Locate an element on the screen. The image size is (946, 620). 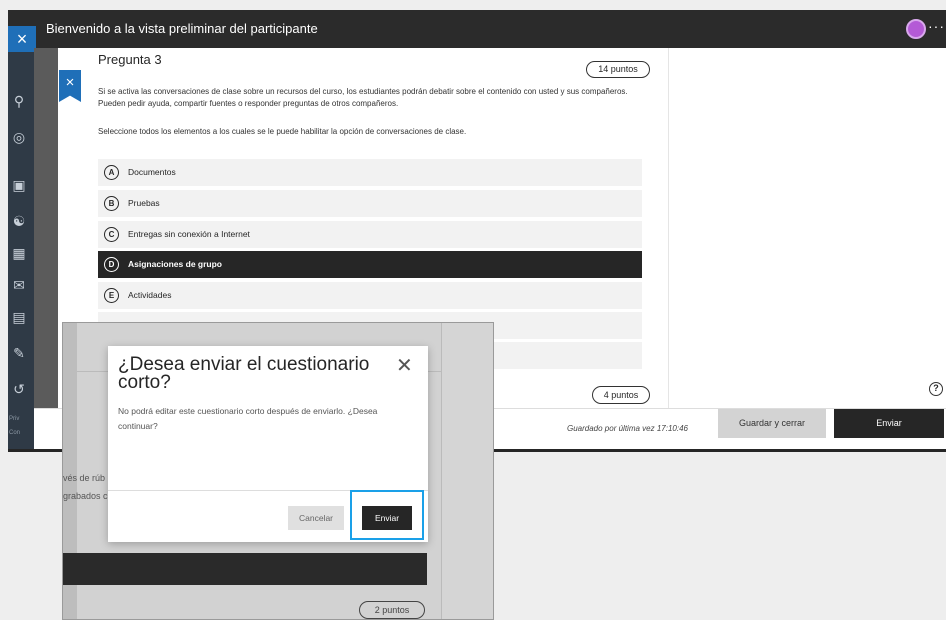
globe-icon: ◎ is located at coordinates (19, 137).